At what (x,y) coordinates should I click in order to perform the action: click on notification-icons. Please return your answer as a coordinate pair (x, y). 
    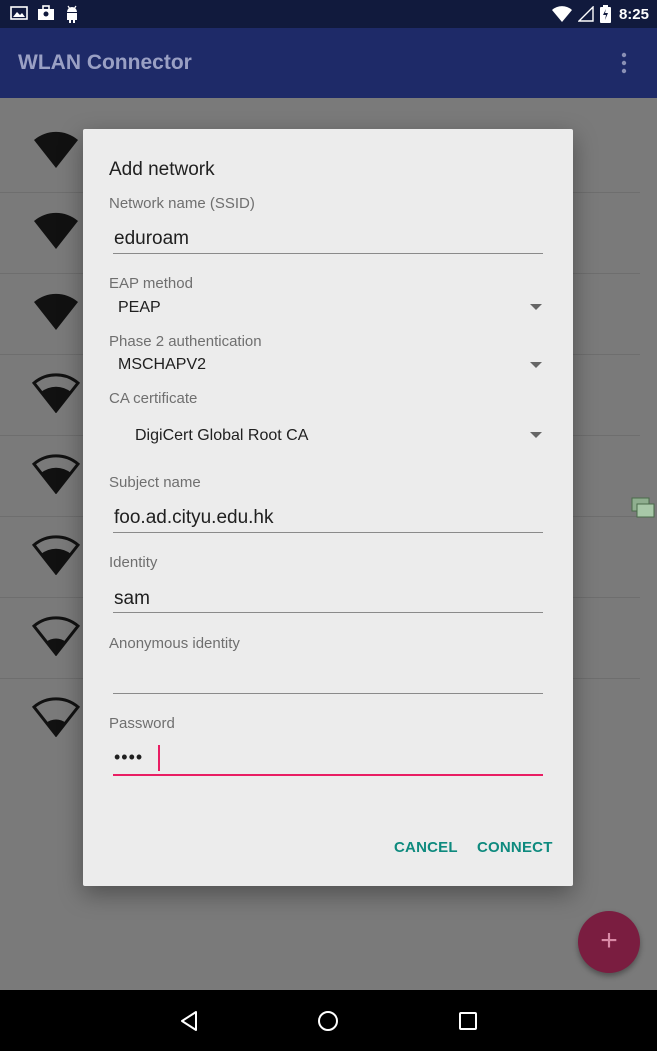
    Looking at the image, I should click on (45, 14).